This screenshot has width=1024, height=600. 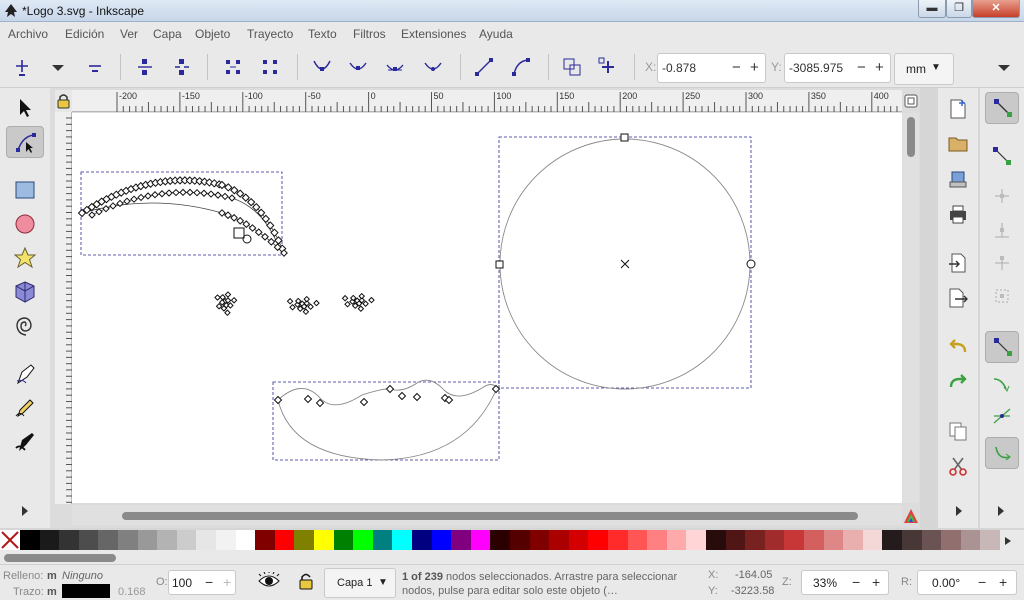 I want to click on copy-icon, so click(x=958, y=431).